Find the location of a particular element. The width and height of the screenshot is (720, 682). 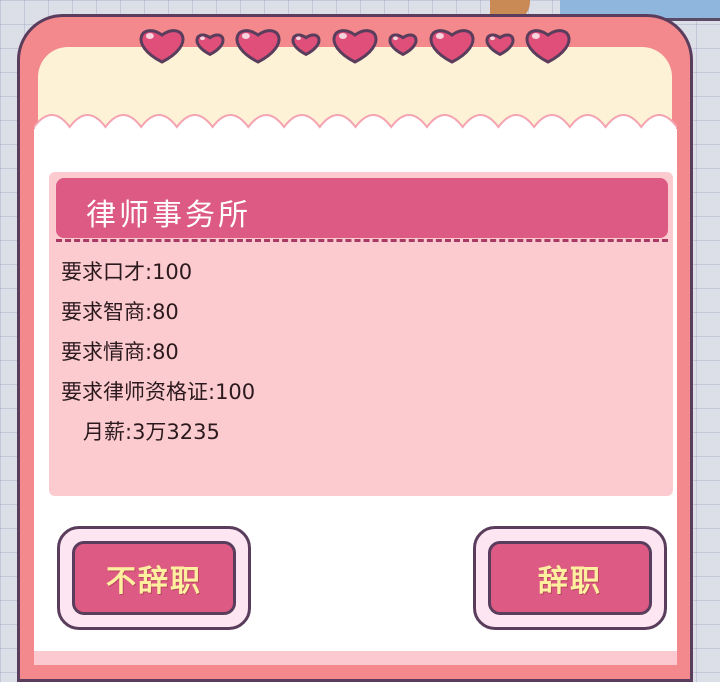

job-title: 律师事务所 is located at coordinates (168, 215).